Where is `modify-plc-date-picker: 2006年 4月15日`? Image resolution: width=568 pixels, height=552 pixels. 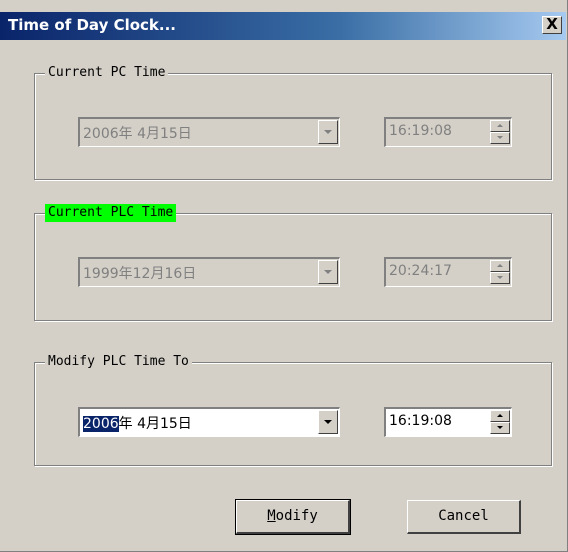 modify-plc-date-picker: 2006年 4月15日 is located at coordinates (209, 422).